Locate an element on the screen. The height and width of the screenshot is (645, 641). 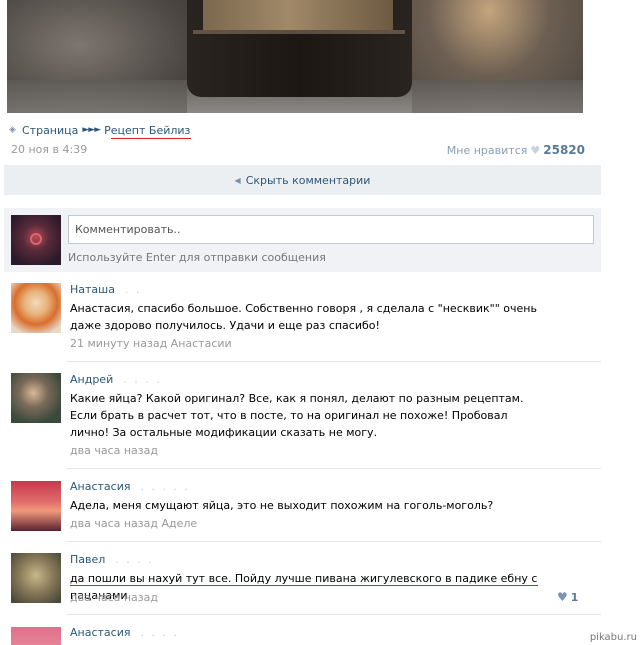
breadcrumb: ◈ Страница ►►► Рецепт Бейлиз is located at coordinates (99, 130).